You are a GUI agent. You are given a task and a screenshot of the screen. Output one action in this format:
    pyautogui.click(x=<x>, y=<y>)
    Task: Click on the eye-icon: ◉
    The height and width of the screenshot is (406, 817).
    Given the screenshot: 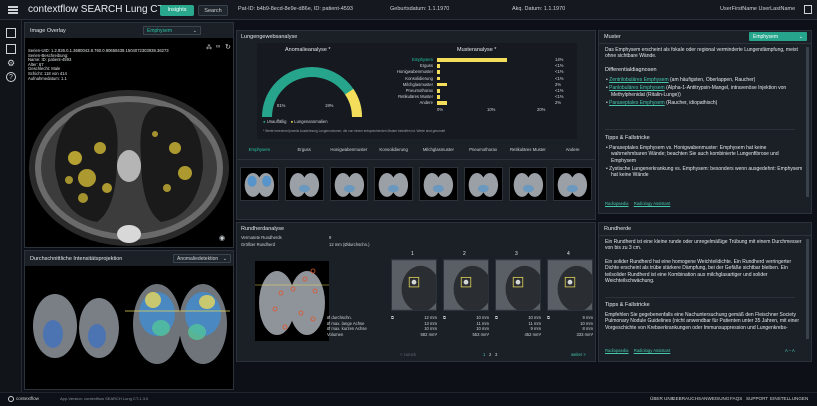 What is the action you would take?
    pyautogui.click(x=222, y=238)
    